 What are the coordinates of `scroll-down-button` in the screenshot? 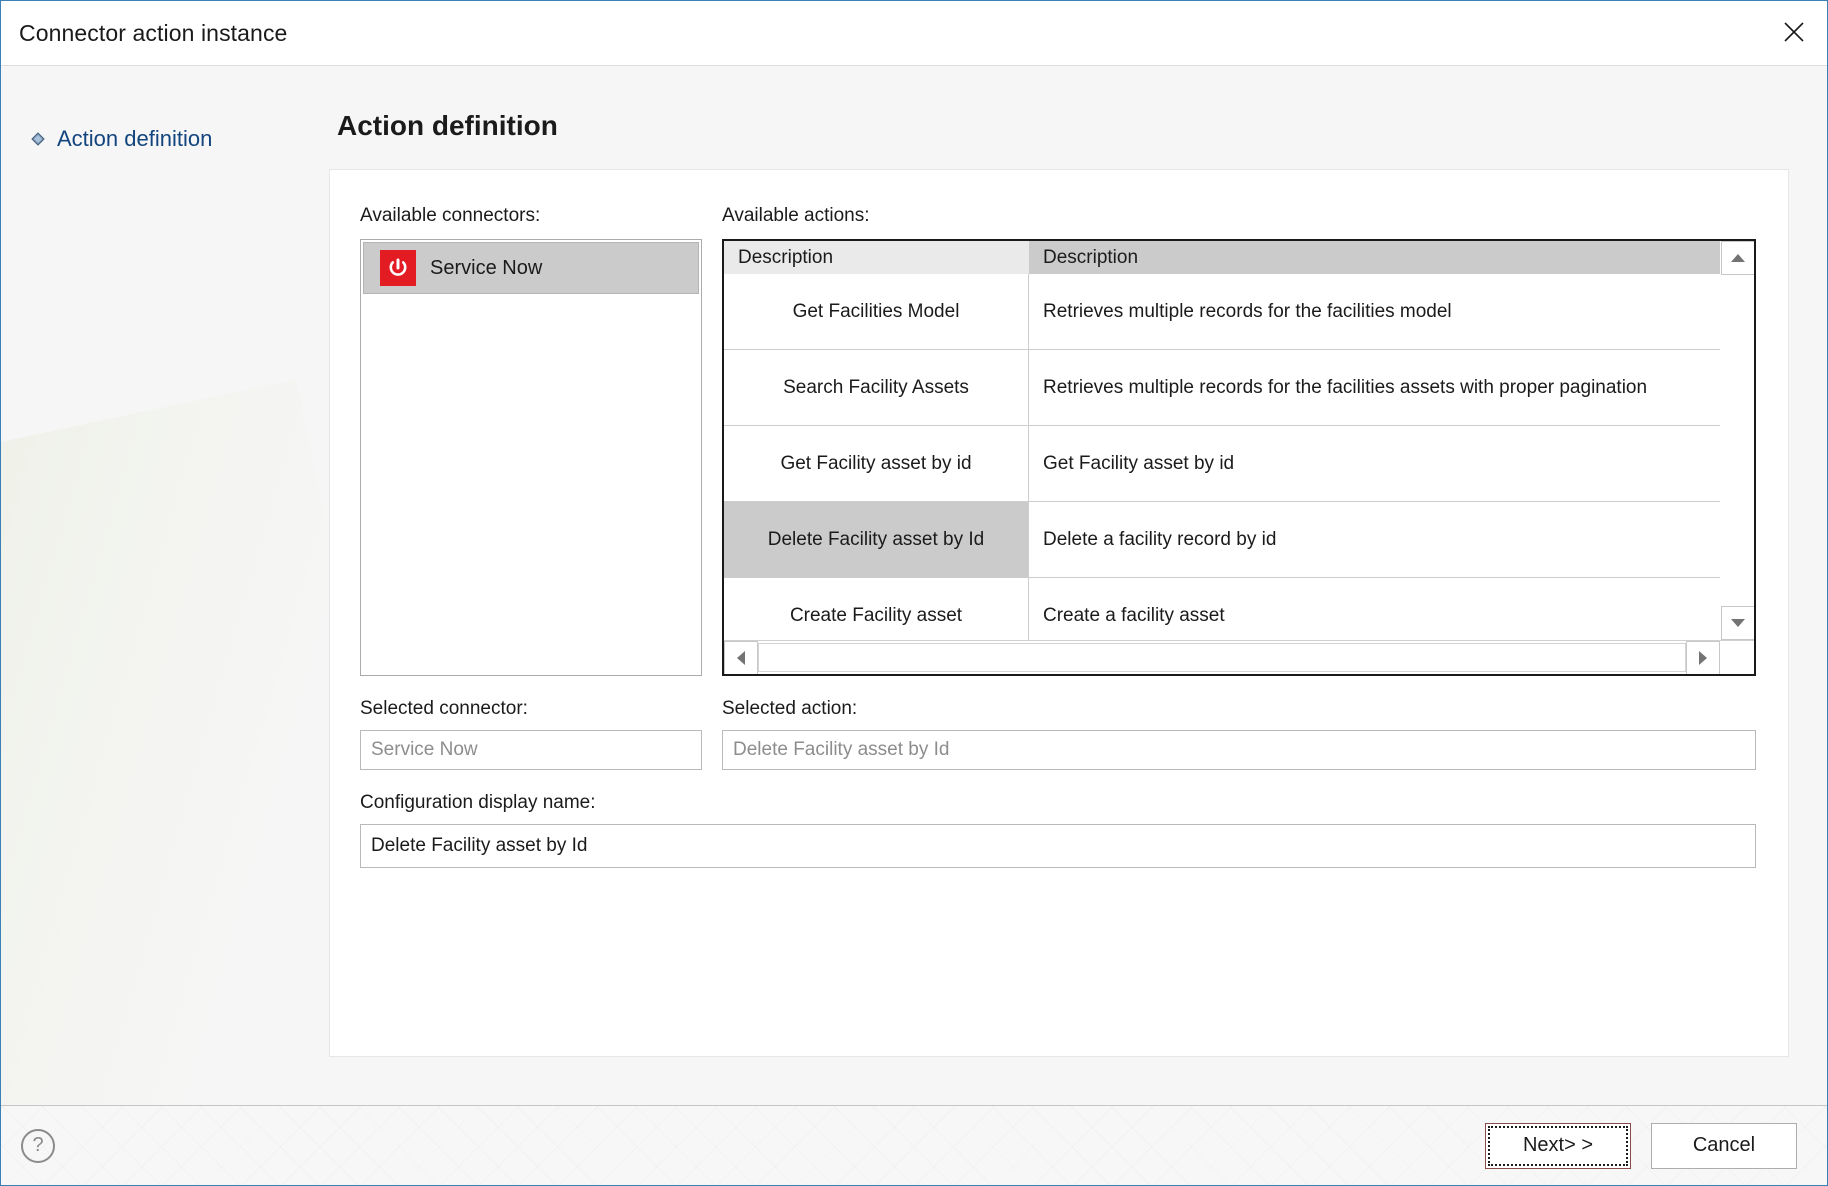 It's located at (1737, 623).